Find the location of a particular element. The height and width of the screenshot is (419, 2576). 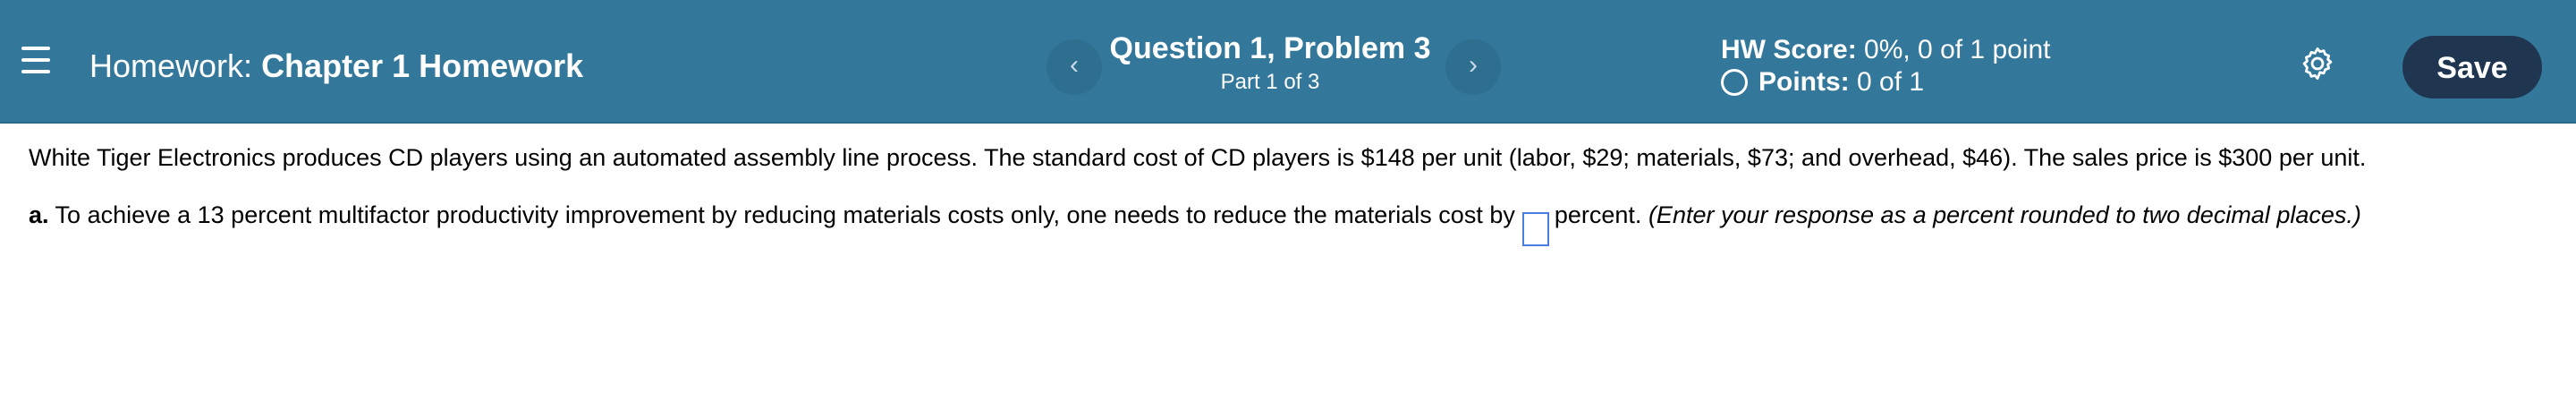

hw-score-value: 0%, 0 of 1 point is located at coordinates (1957, 50).